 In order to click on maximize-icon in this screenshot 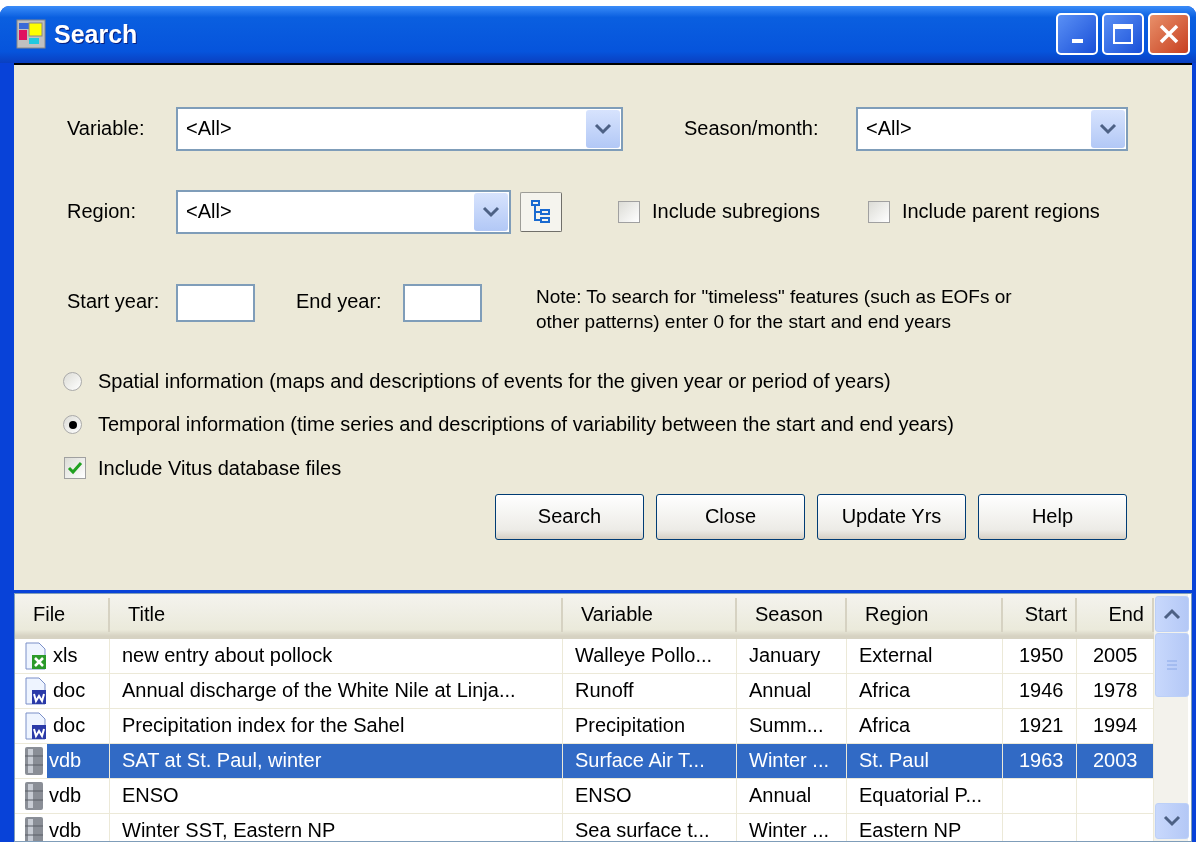, I will do `click(1123, 34)`.